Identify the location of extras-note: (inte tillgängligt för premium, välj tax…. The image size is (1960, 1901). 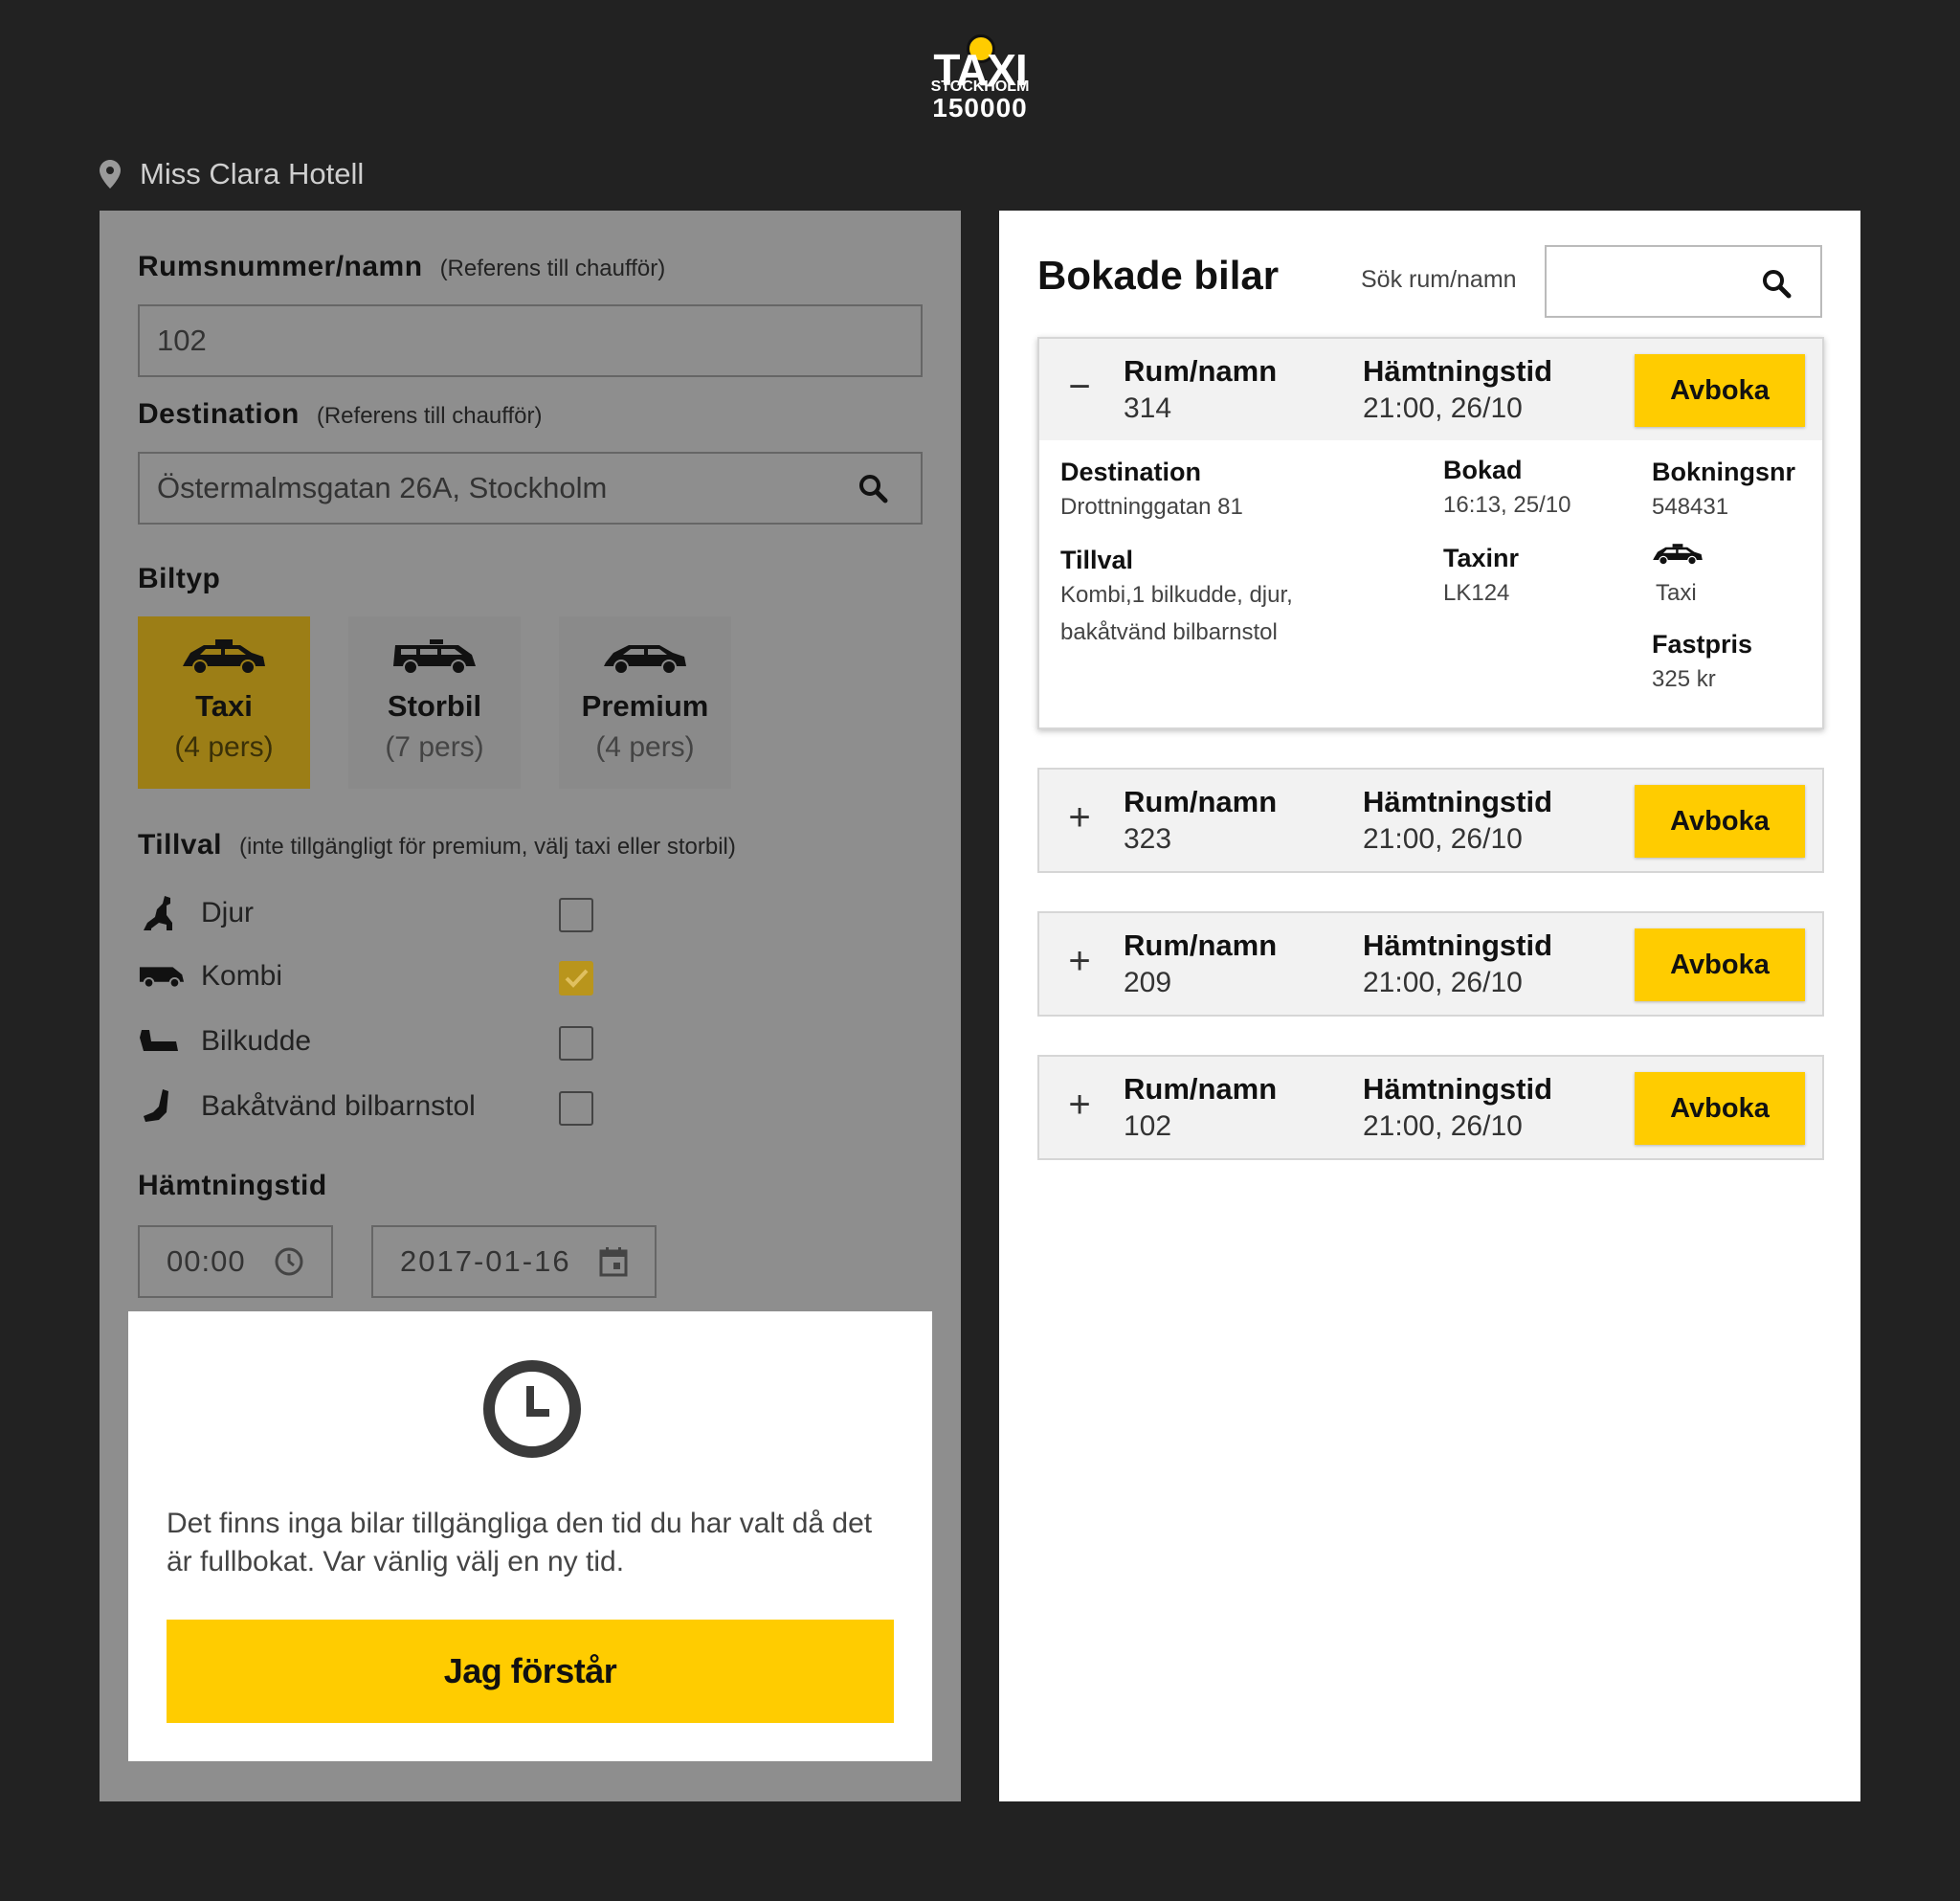
(487, 847).